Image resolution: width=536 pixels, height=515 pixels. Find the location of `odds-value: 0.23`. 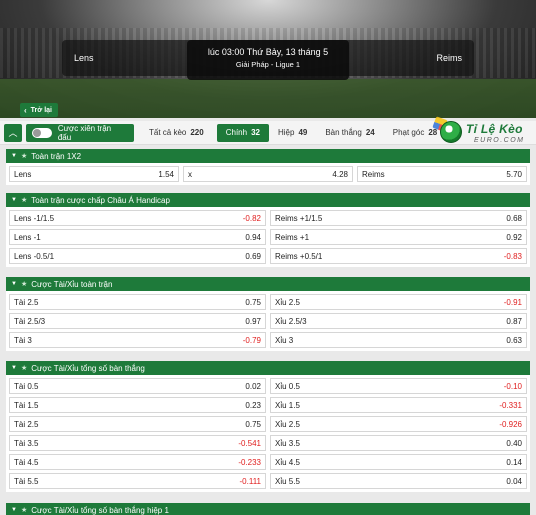

odds-value: 0.23 is located at coordinates (253, 405).